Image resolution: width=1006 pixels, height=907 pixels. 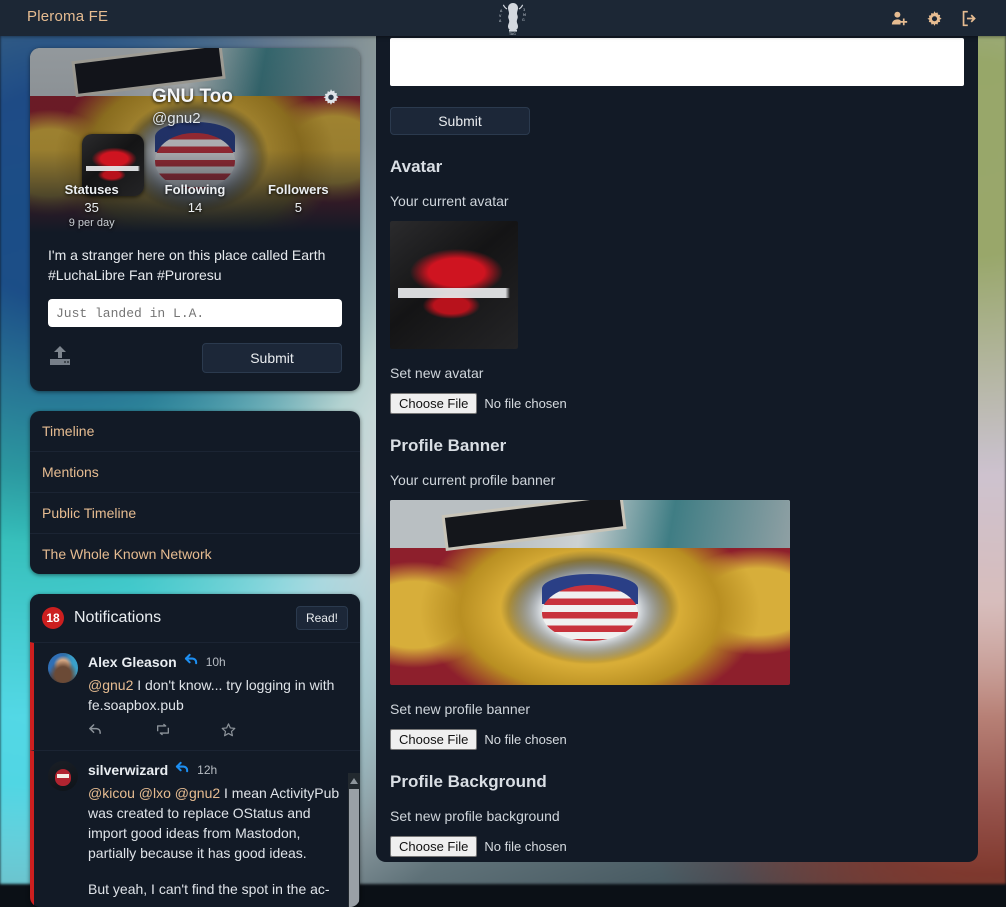 What do you see at coordinates (523, 20) in the screenshot?
I see `svg-text: G` at bounding box center [523, 20].